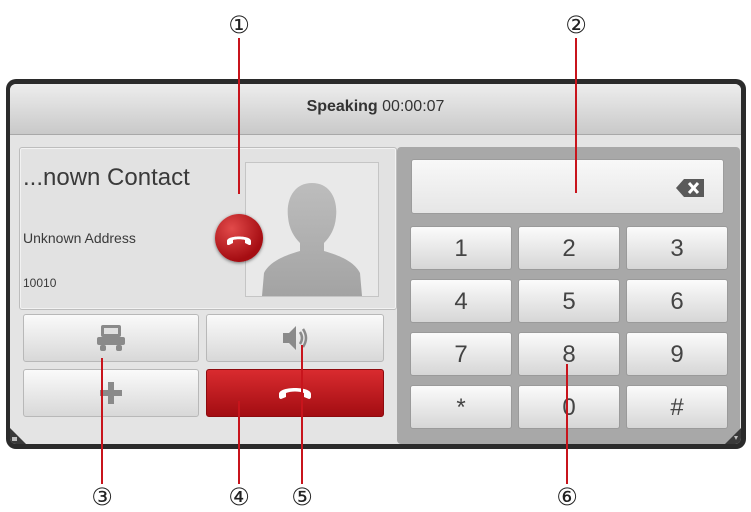  What do you see at coordinates (239, 25) in the screenshot?
I see `callout-1: ①` at bounding box center [239, 25].